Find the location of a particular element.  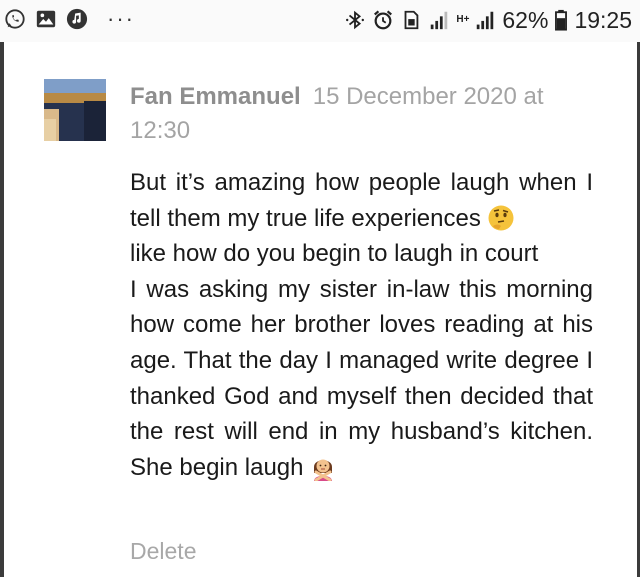

status-bar-left: ··· is located at coordinates (69, 19).